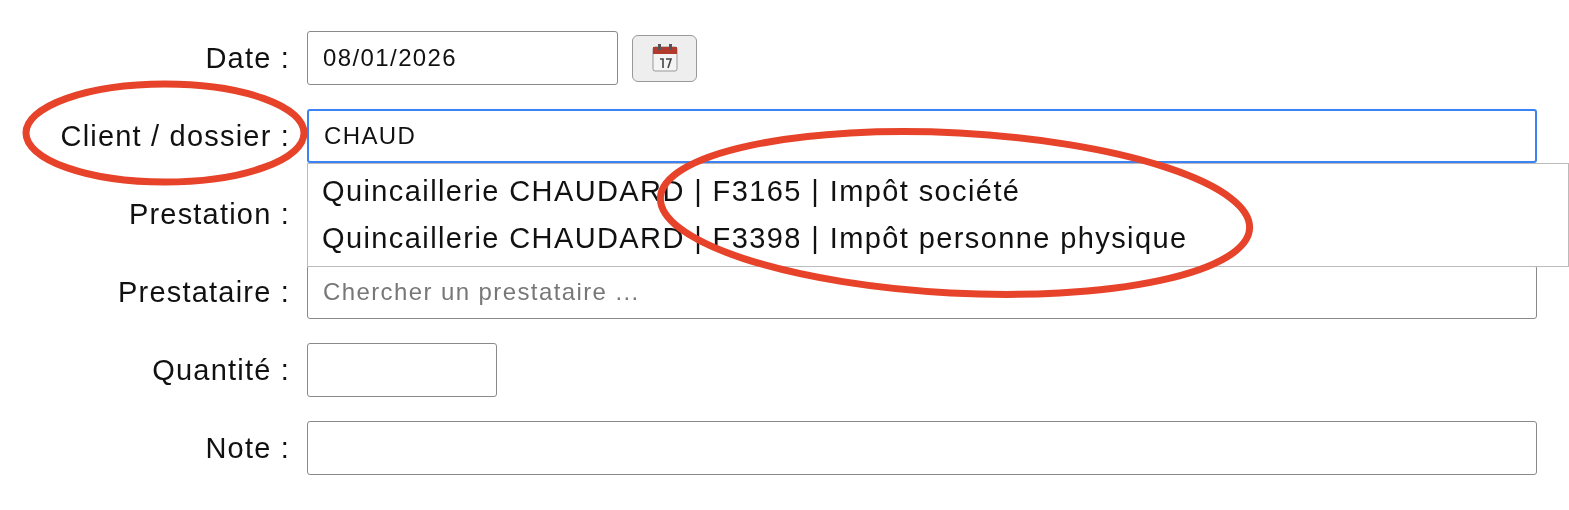  Describe the element at coordinates (462, 58) in the screenshot. I see `date-field: 08/01/2026` at that location.